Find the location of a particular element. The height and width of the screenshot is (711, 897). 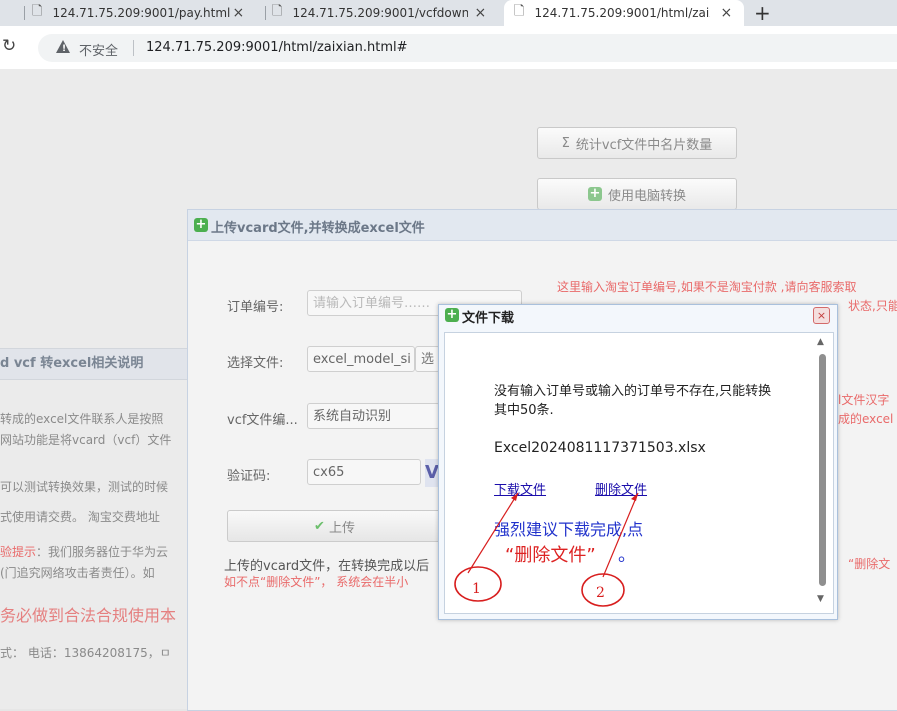

annotation-label-2: 2 is located at coordinates (600, 593).